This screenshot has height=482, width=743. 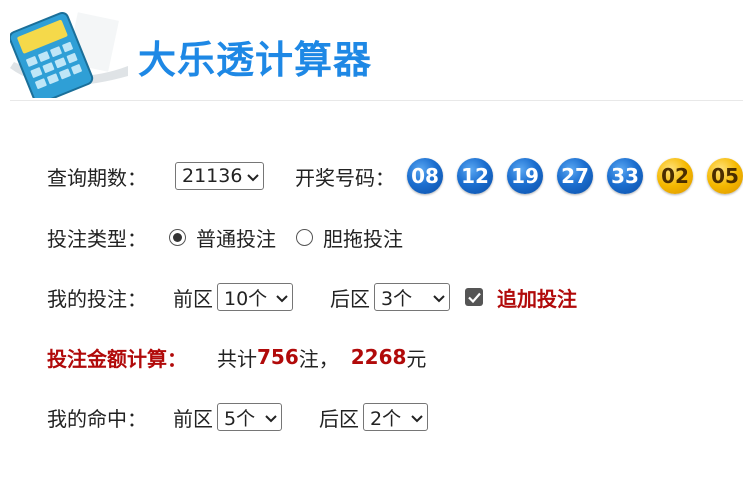 I want to click on hit-front-value: 5个, so click(x=240, y=418).